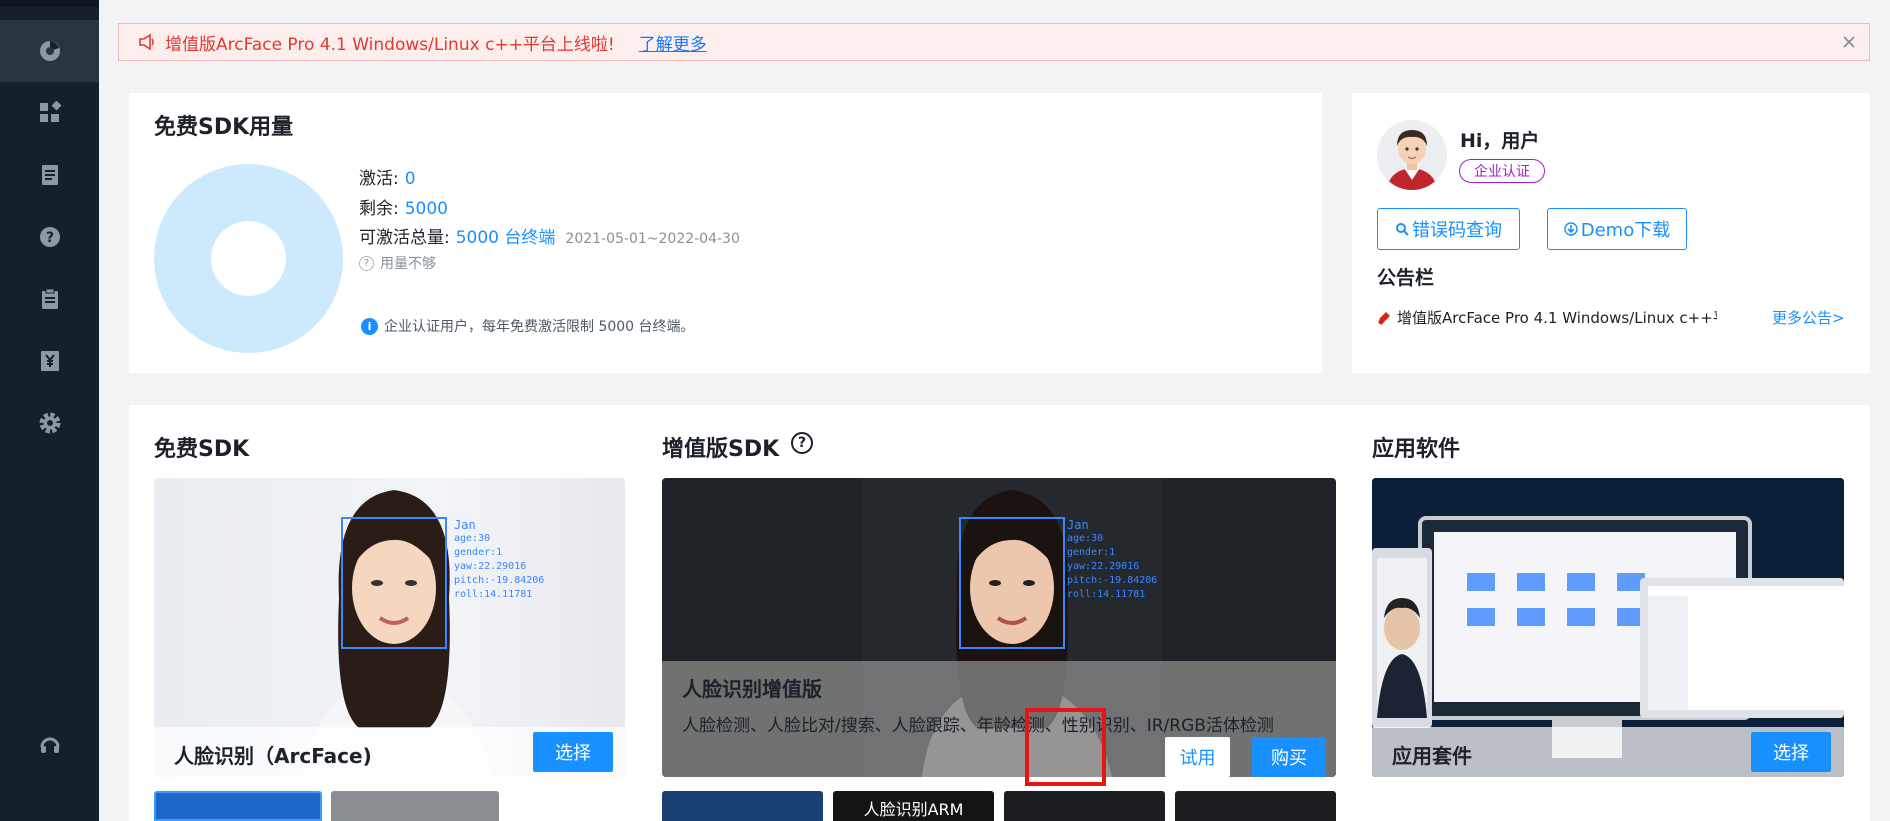 The width and height of the screenshot is (1890, 821). I want to click on sidebar-item-settings, so click(49, 423).